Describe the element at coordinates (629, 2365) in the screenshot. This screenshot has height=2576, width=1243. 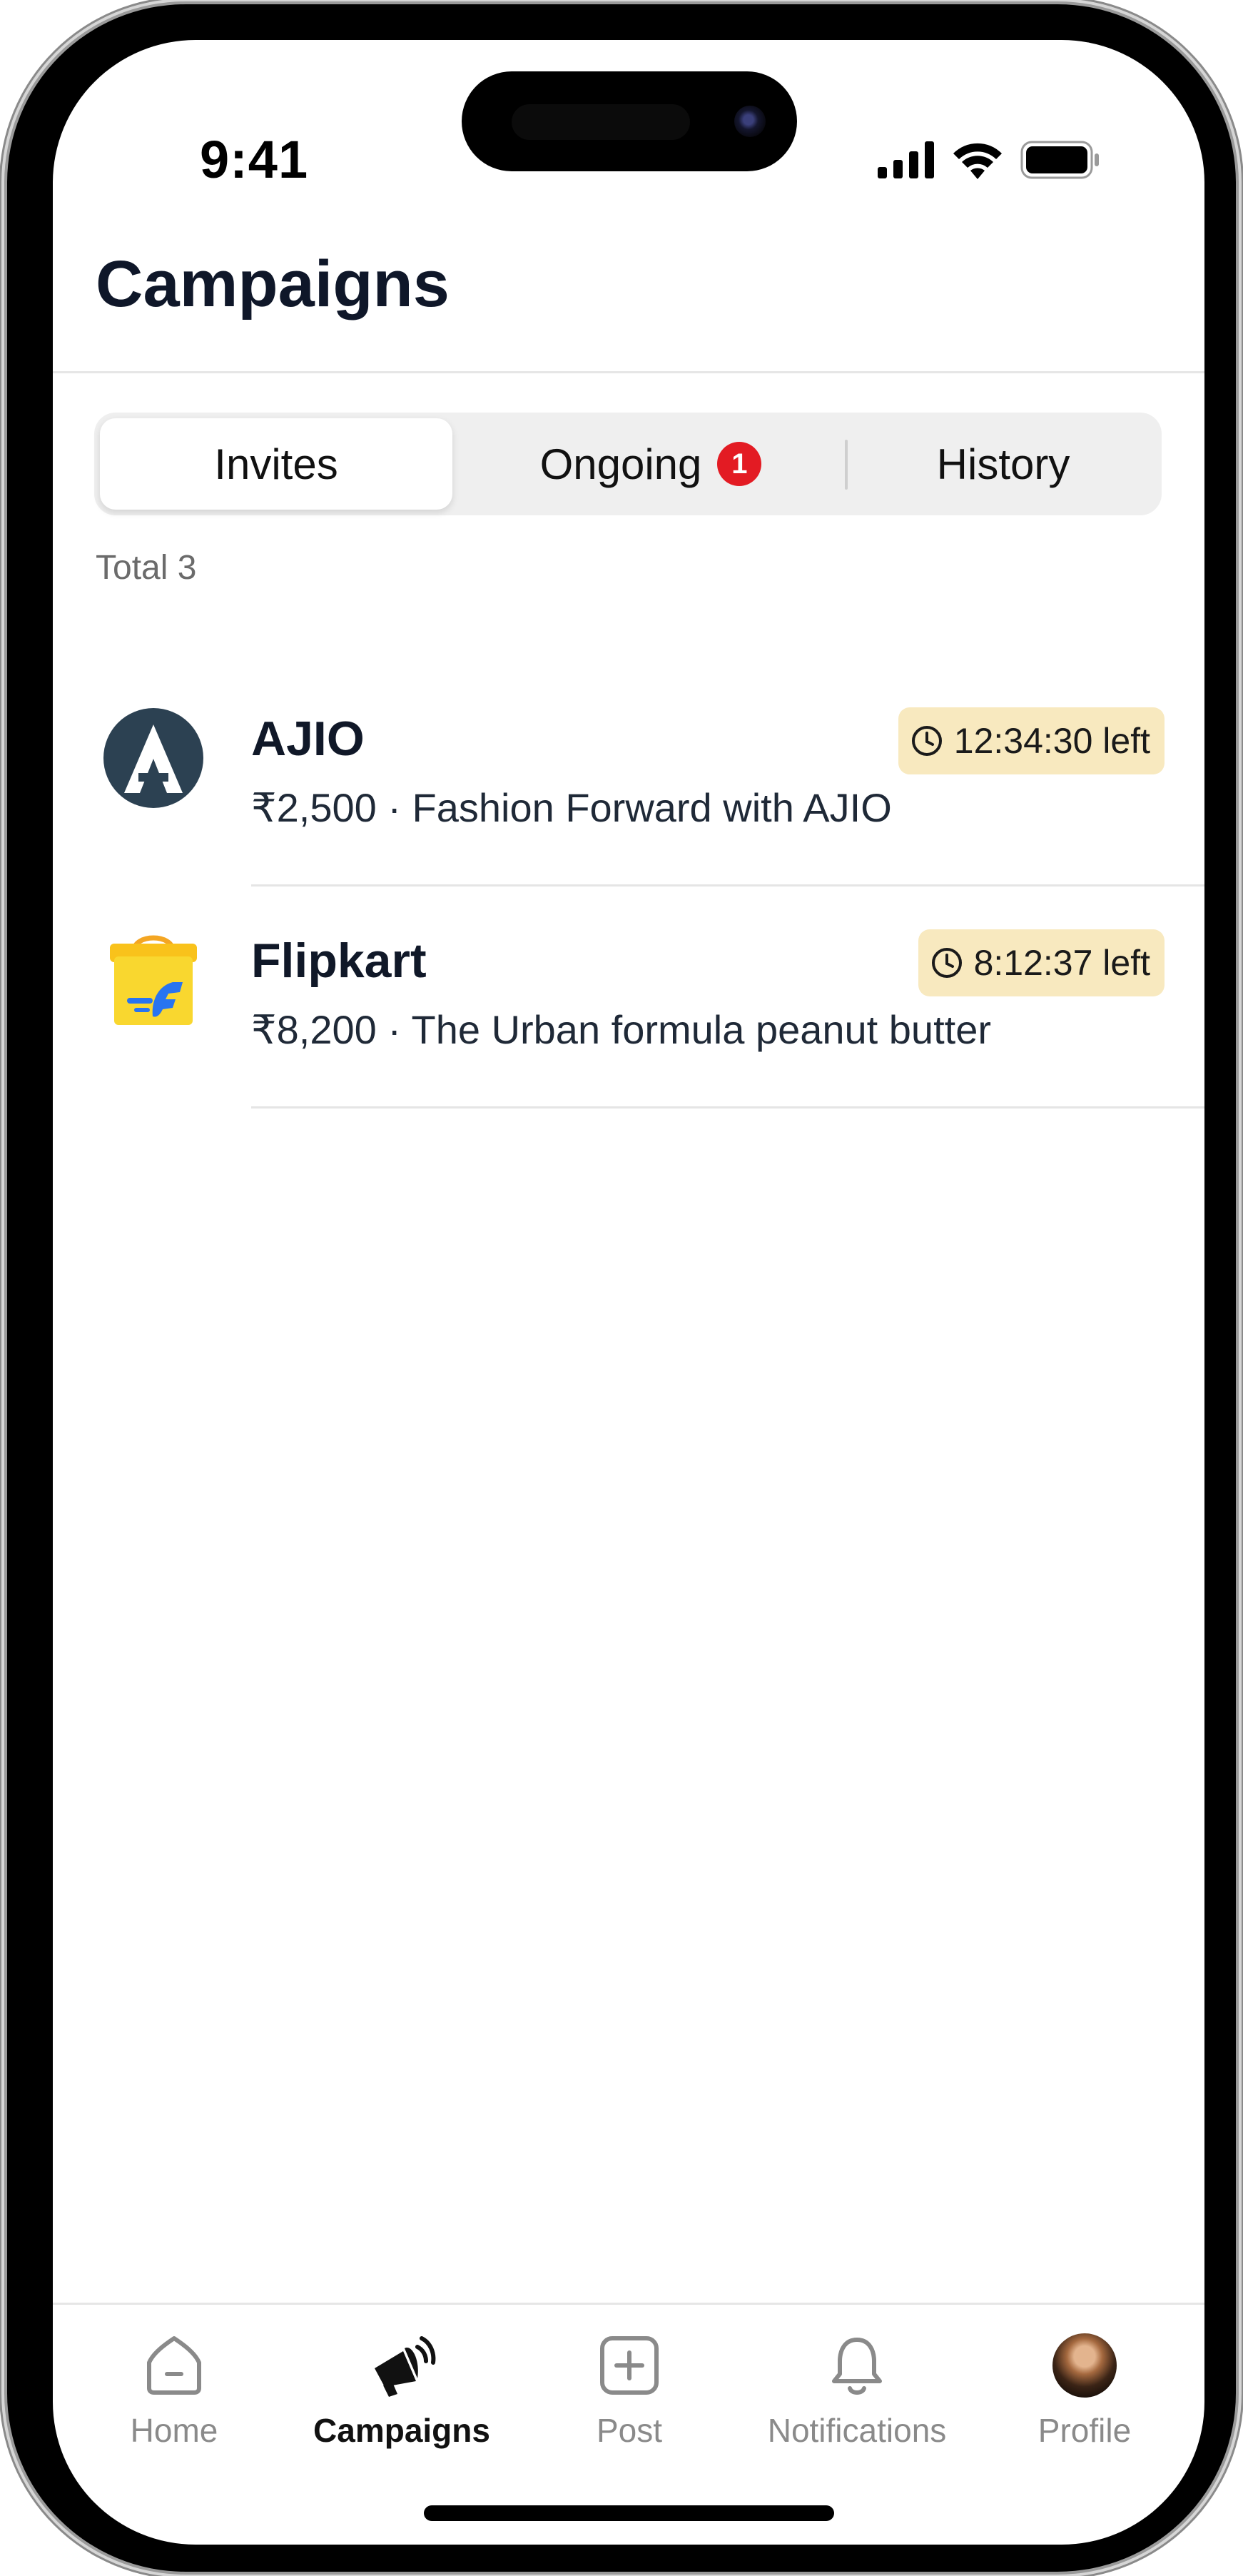
I see `plus-square-icon` at that location.